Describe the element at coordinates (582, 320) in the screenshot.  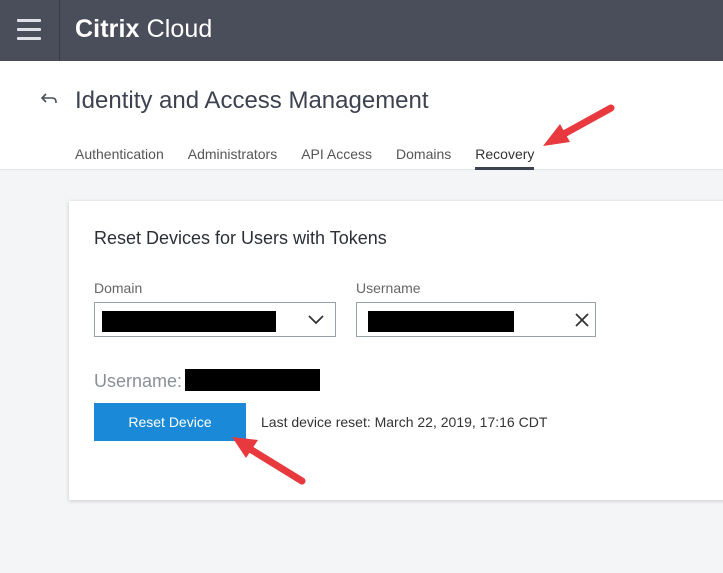
I see `close-icon` at that location.